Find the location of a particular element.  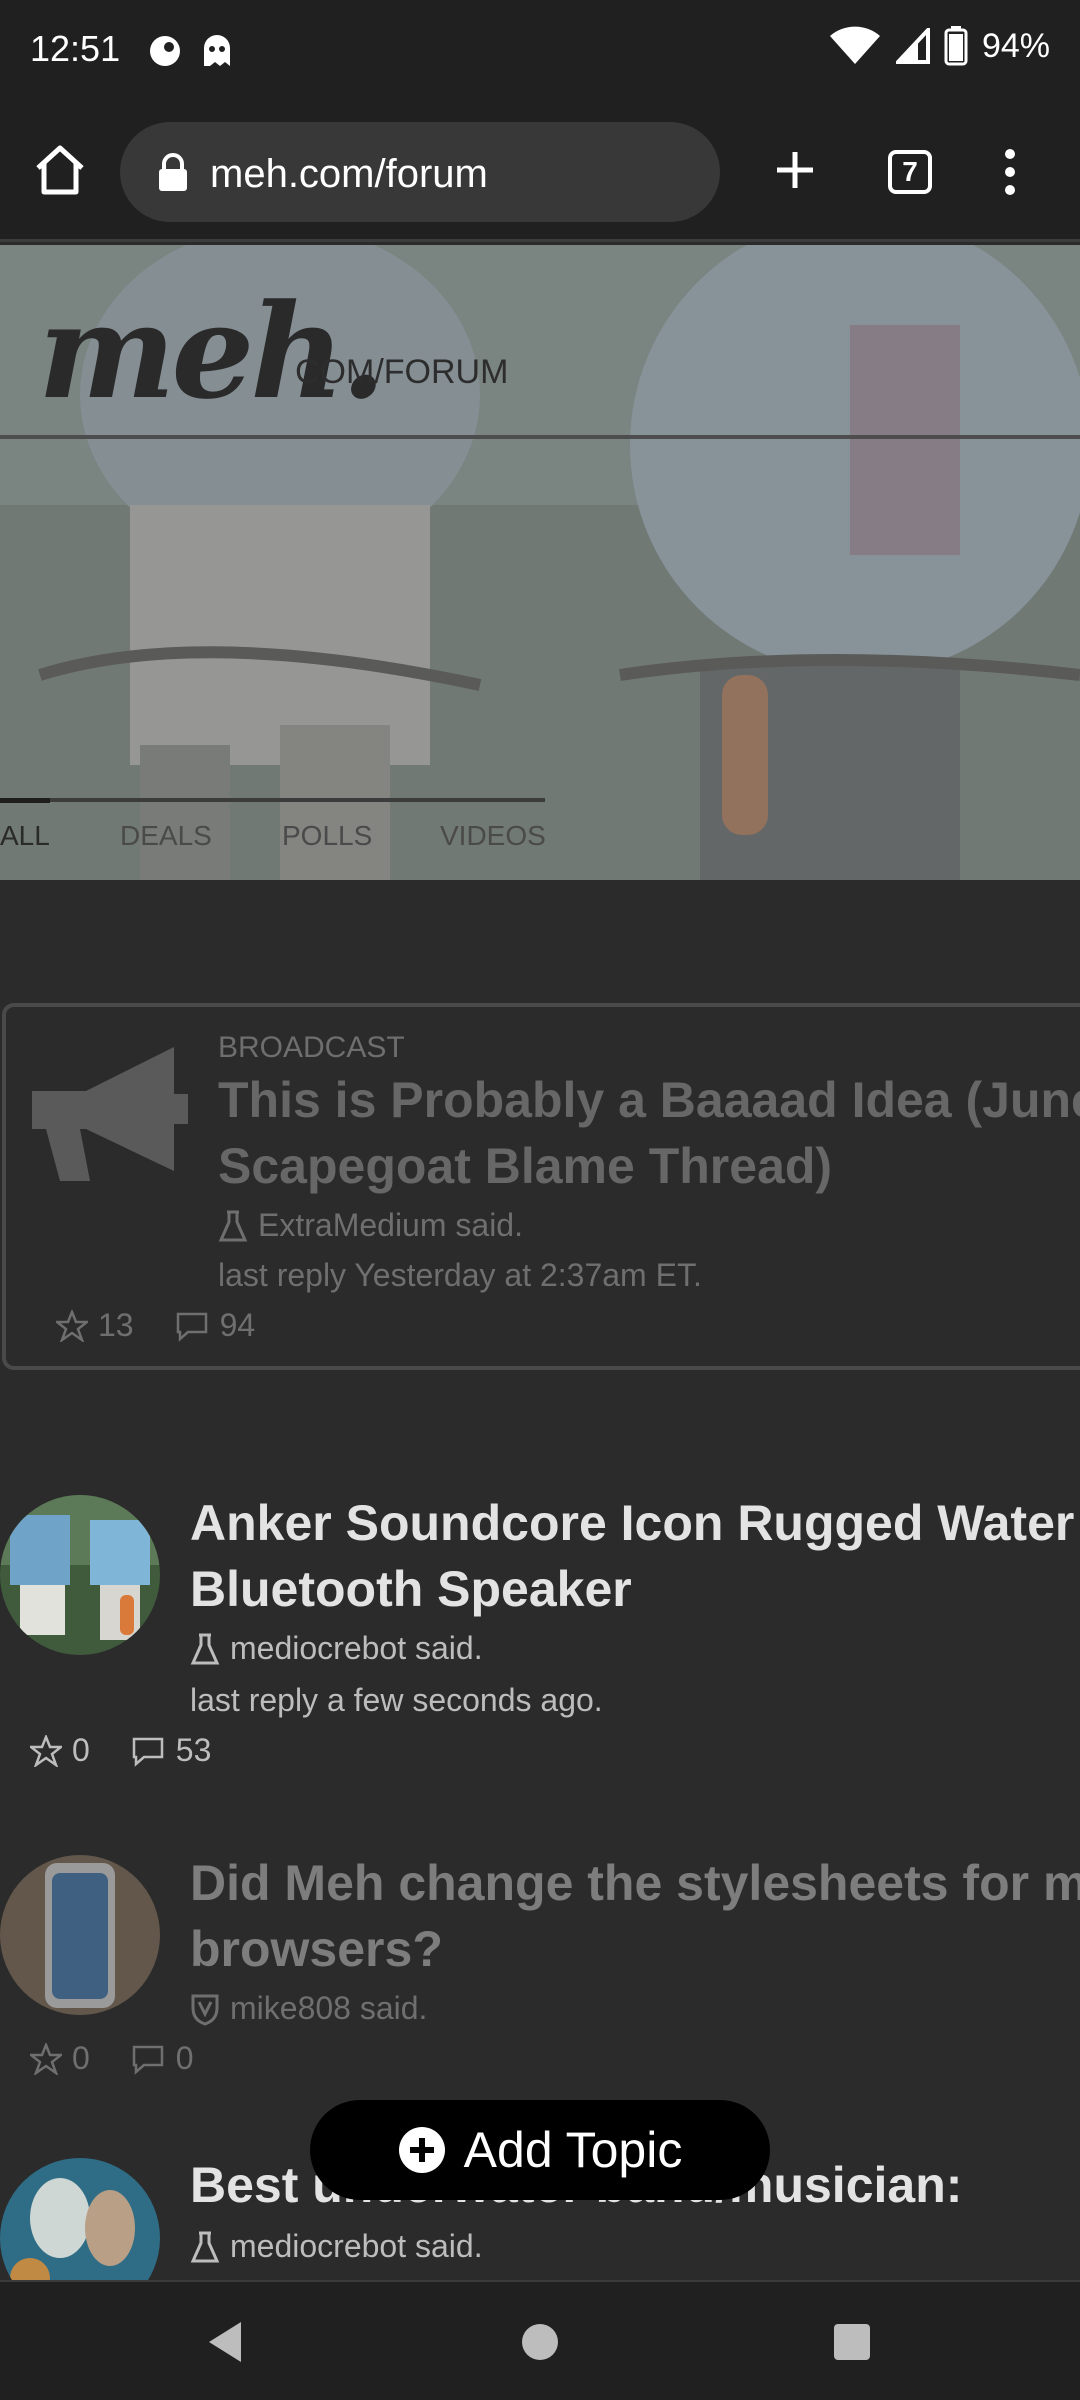

tab-videos: VIDEOS is located at coordinates (493, 836).